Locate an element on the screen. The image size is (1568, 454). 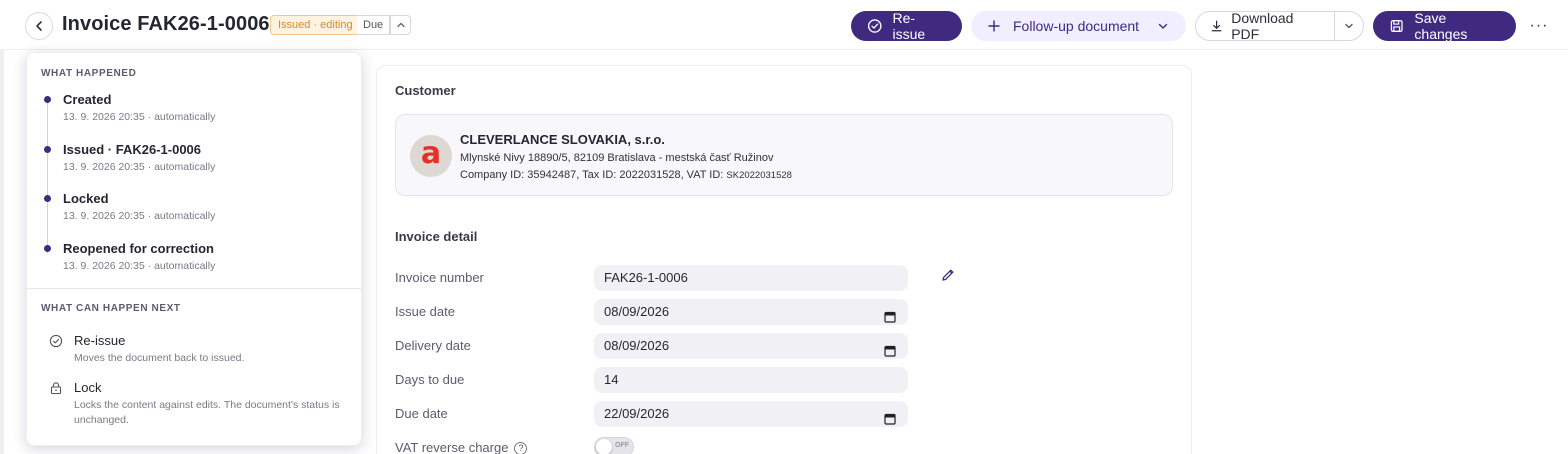
delivery-date-field: 08/09/2026 is located at coordinates (751, 346).